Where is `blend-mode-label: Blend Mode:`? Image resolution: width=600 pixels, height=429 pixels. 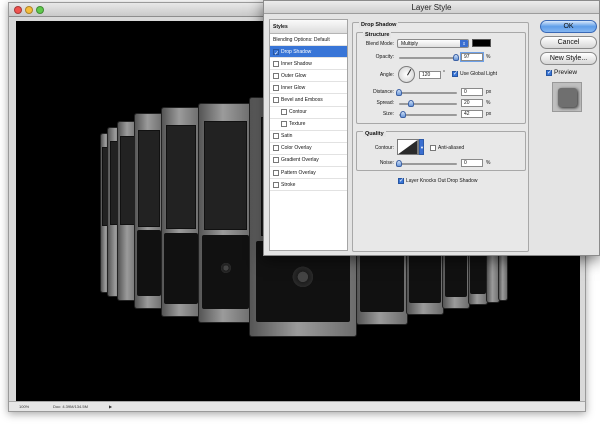 blend-mode-label: Blend Mode: is located at coordinates (379, 44).